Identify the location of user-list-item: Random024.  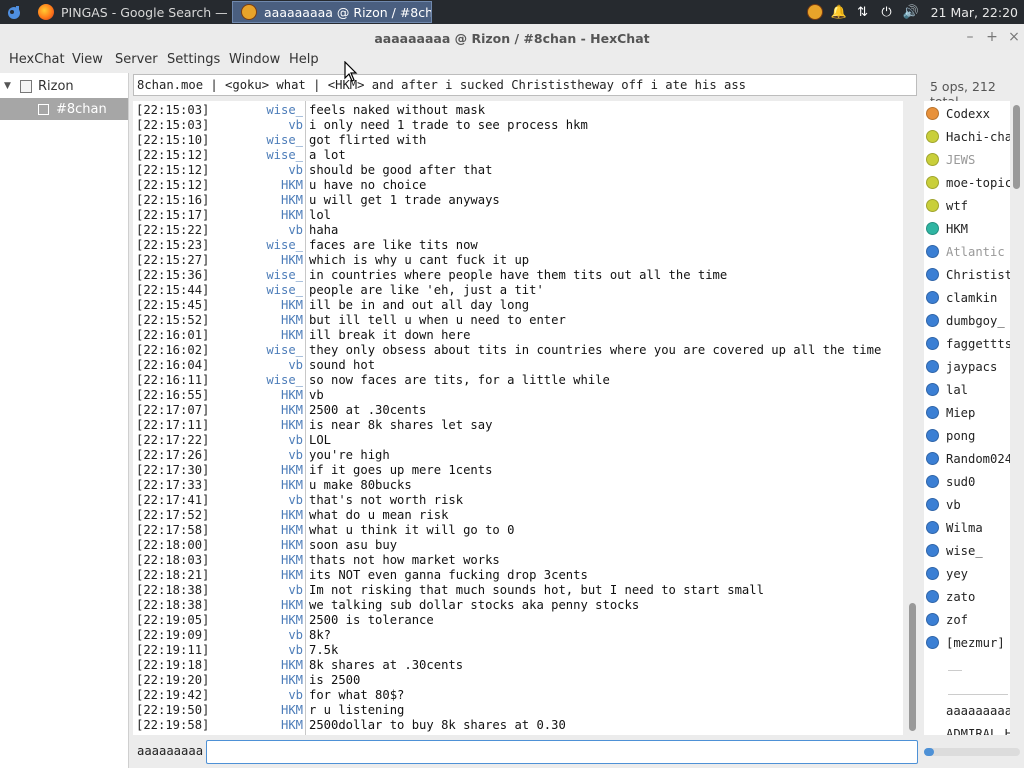
(967, 458).